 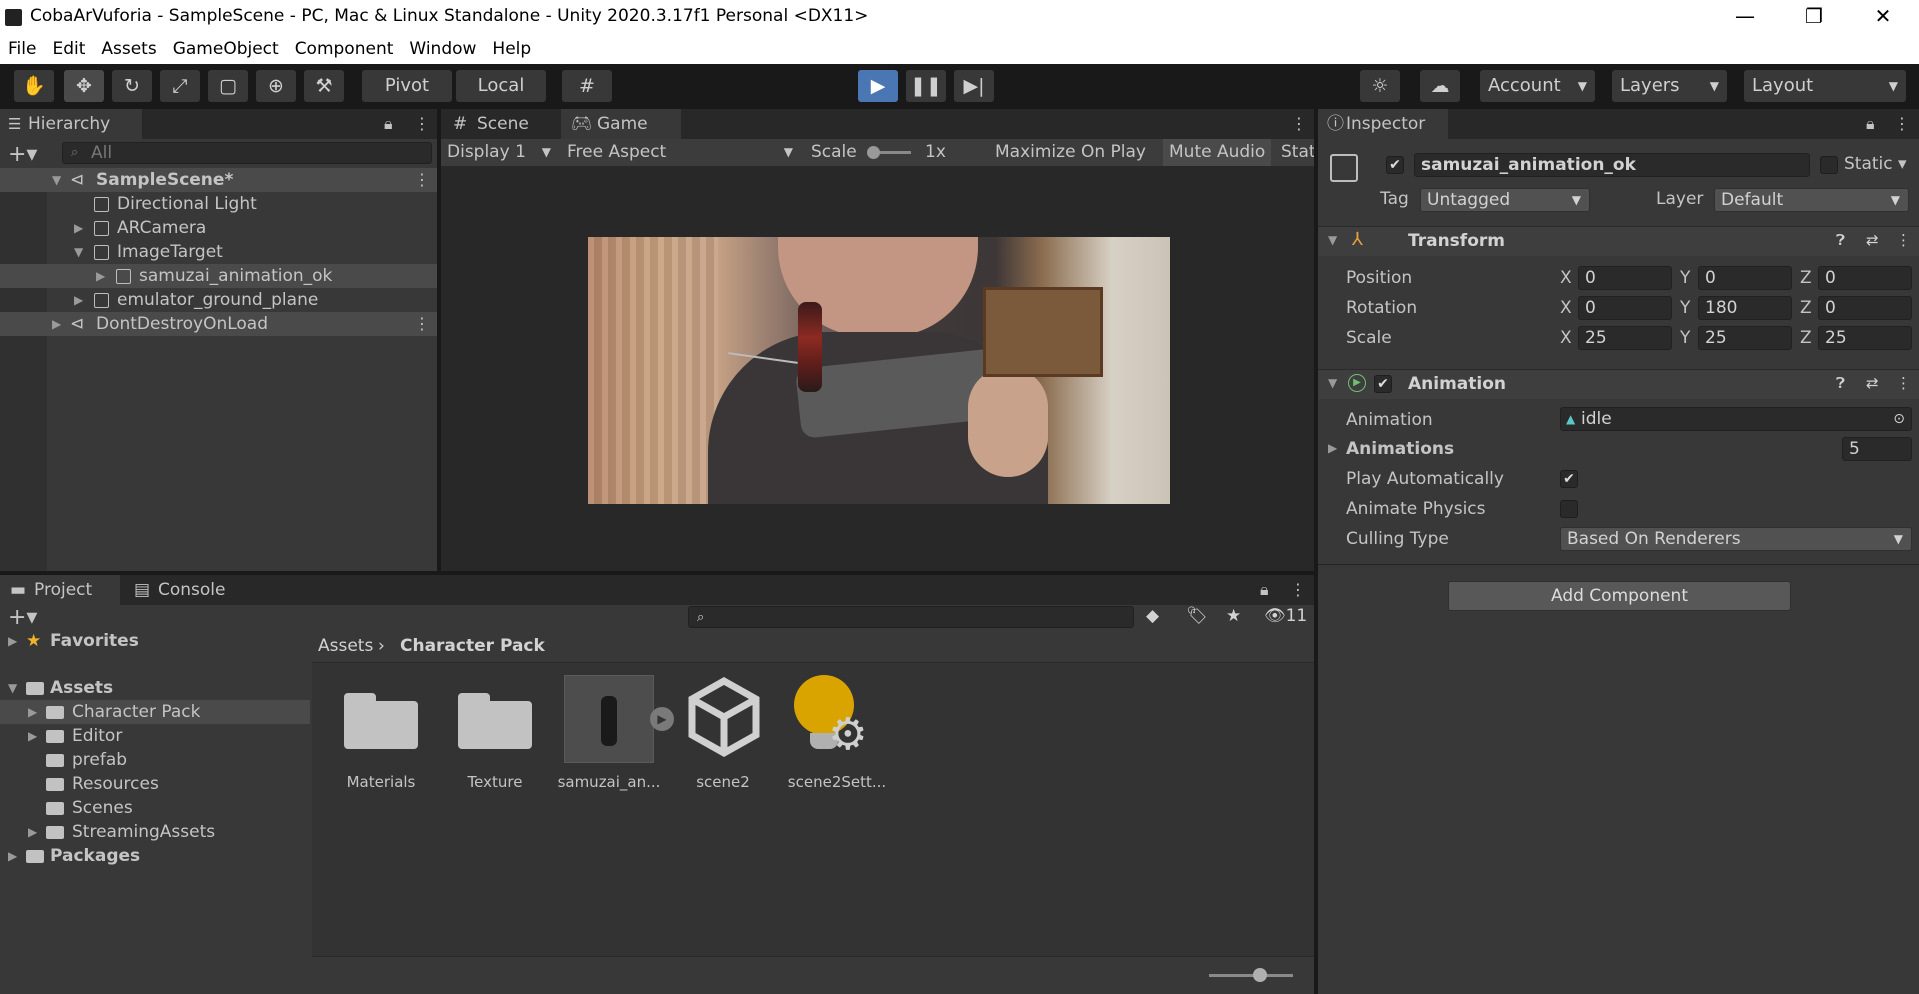 What do you see at coordinates (1383, 124) in the screenshot?
I see `tab-inspector: ⓘ Inspector` at bounding box center [1383, 124].